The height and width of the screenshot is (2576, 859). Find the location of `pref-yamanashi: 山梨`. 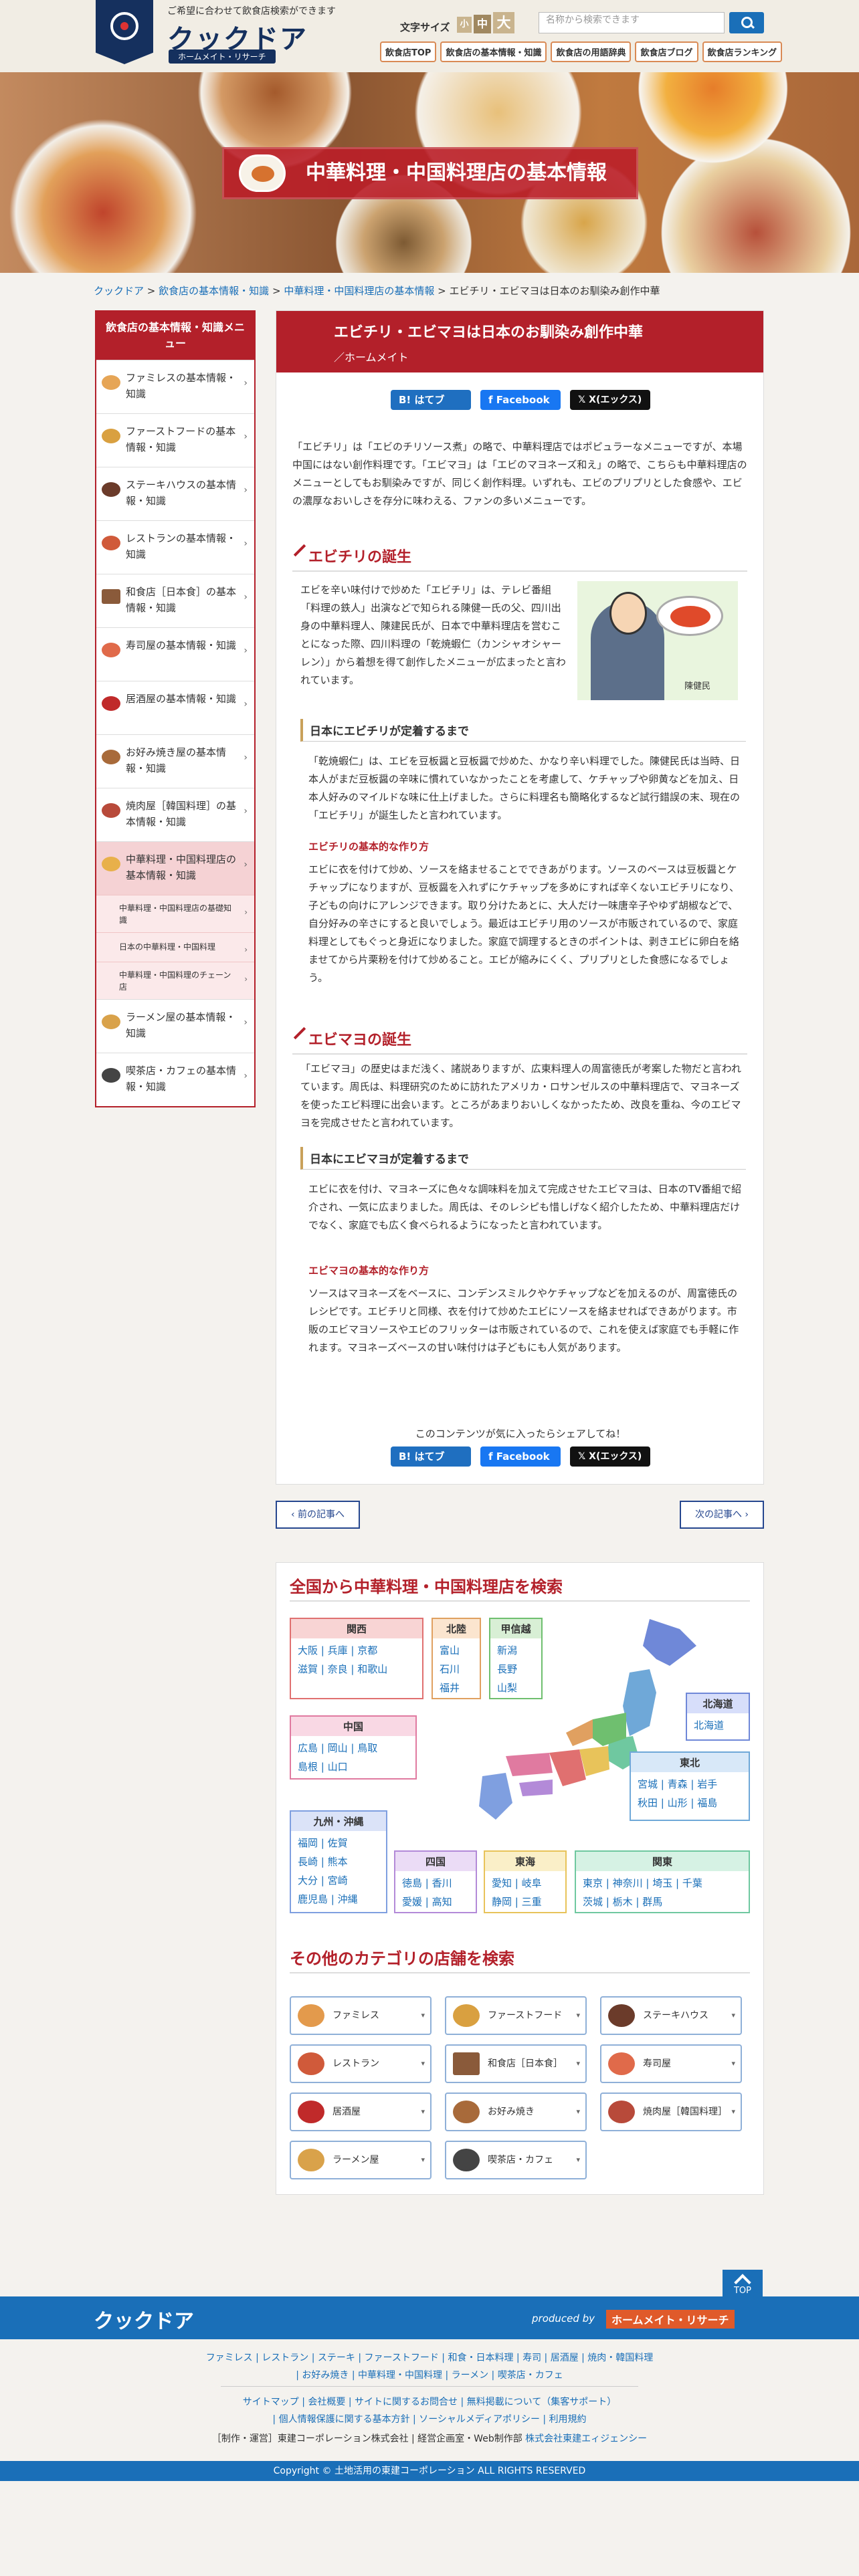

pref-yamanashi: 山梨 is located at coordinates (507, 1688).